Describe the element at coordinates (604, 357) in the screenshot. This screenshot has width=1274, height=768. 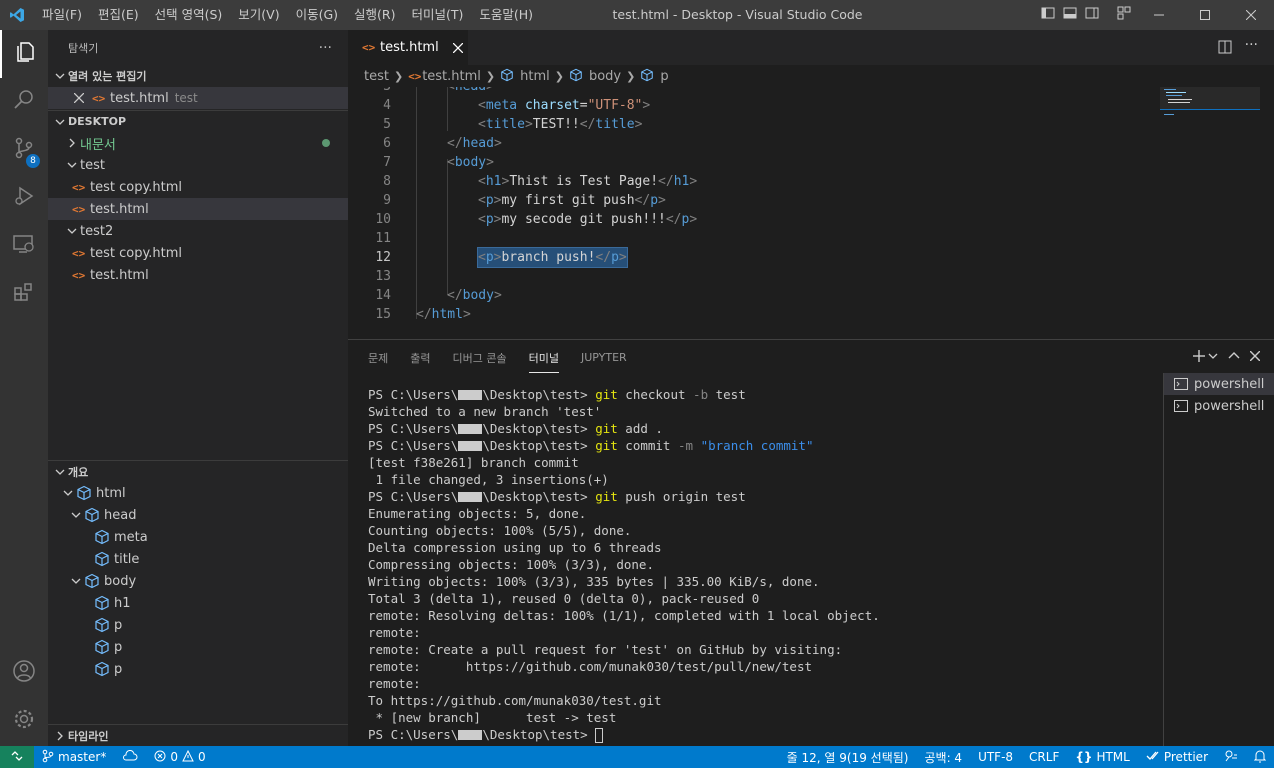
I see `tab-jupyter: JUPYTER` at that location.